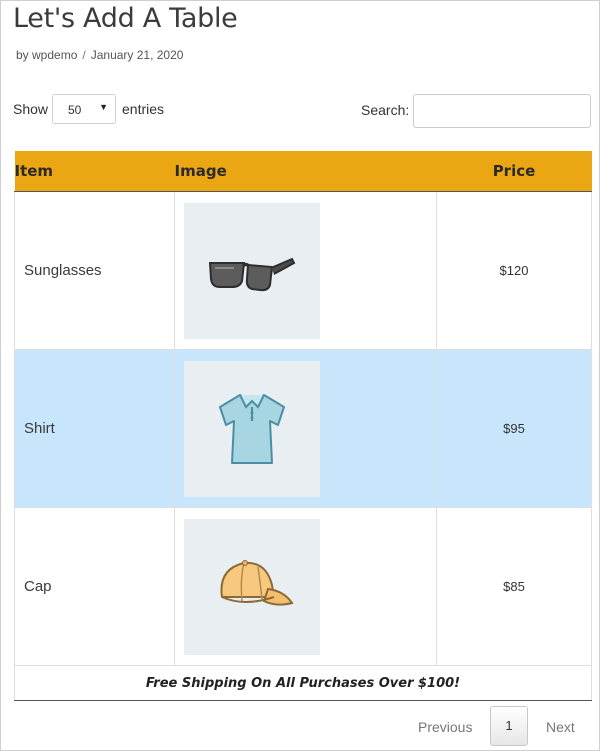  Describe the element at coordinates (502, 111) in the screenshot. I see `search-input` at that location.